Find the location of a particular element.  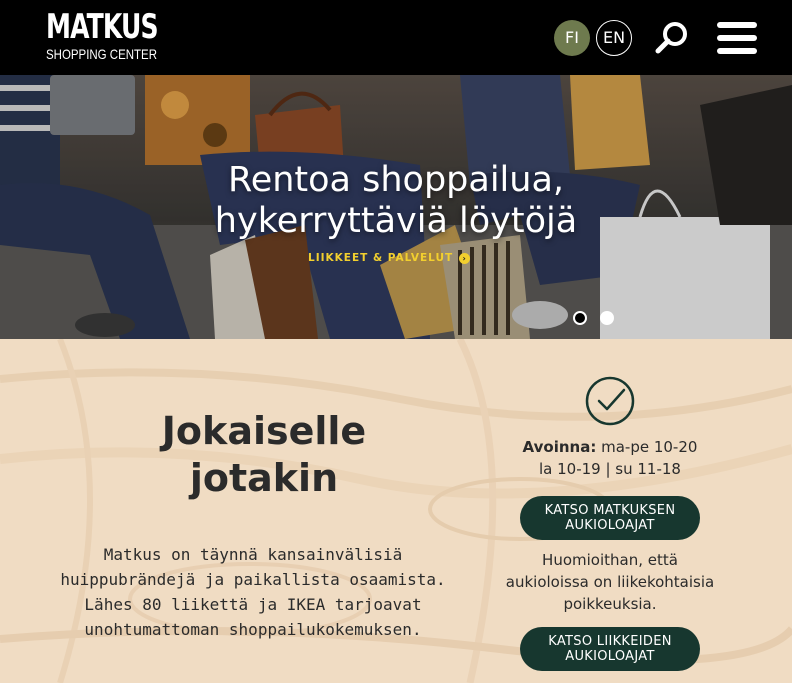

hero-title-line2: hykerryttäviä löytöjä is located at coordinates (396, 221).